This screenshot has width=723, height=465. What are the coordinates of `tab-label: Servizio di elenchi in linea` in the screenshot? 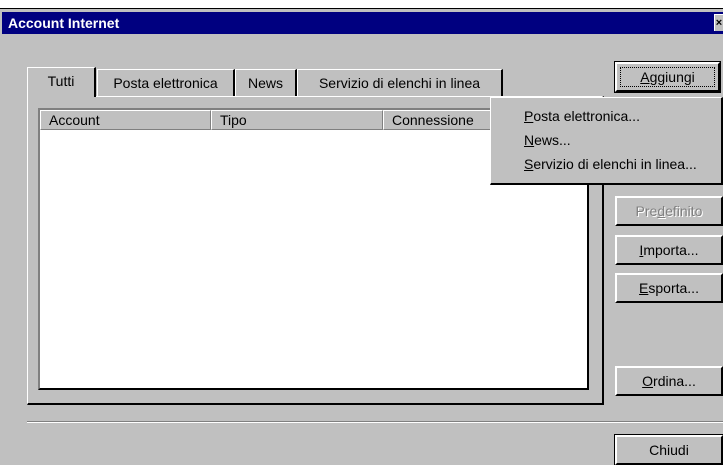 It's located at (399, 83).